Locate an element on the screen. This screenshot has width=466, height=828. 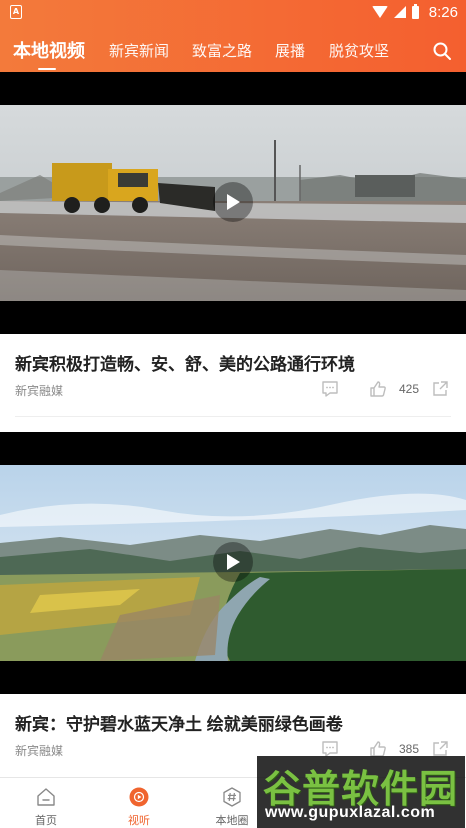
top-header: A 8:26 本地视频 新宾新闻 致富之路 展播 脱贫攻坚 is located at coordinates (233, 36).